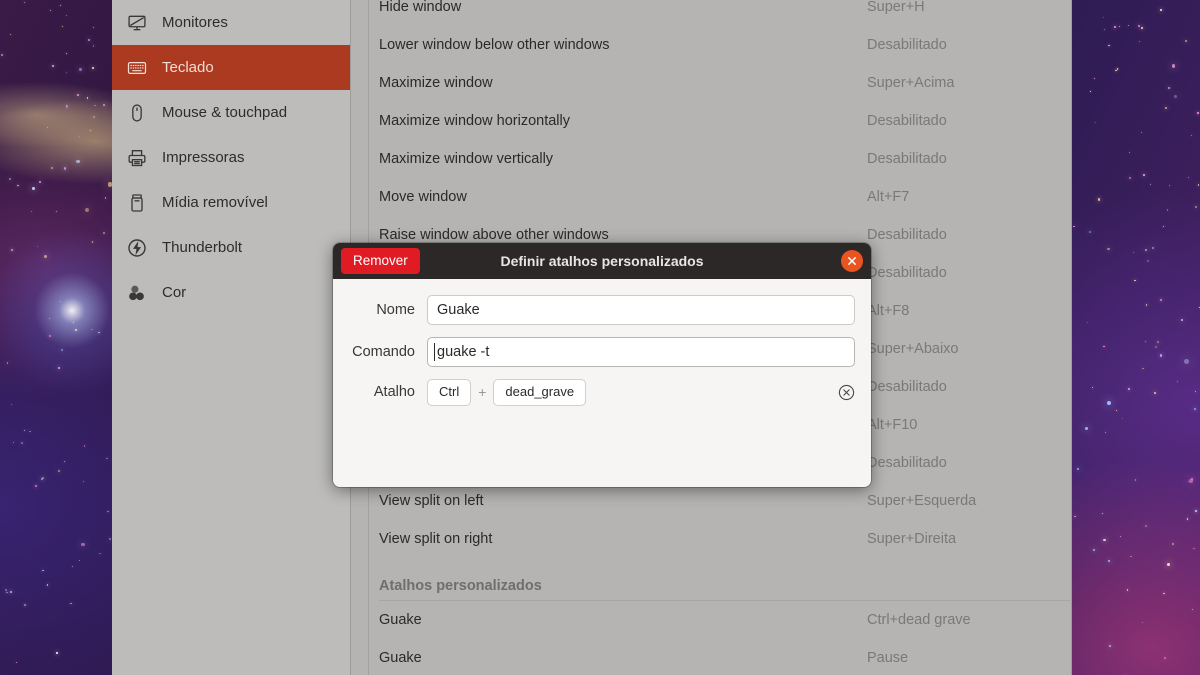 Image resolution: width=1200 pixels, height=675 pixels. What do you see at coordinates (602, 261) in the screenshot?
I see `dialog-header: Remover Definir atalhos personalizados` at bounding box center [602, 261].